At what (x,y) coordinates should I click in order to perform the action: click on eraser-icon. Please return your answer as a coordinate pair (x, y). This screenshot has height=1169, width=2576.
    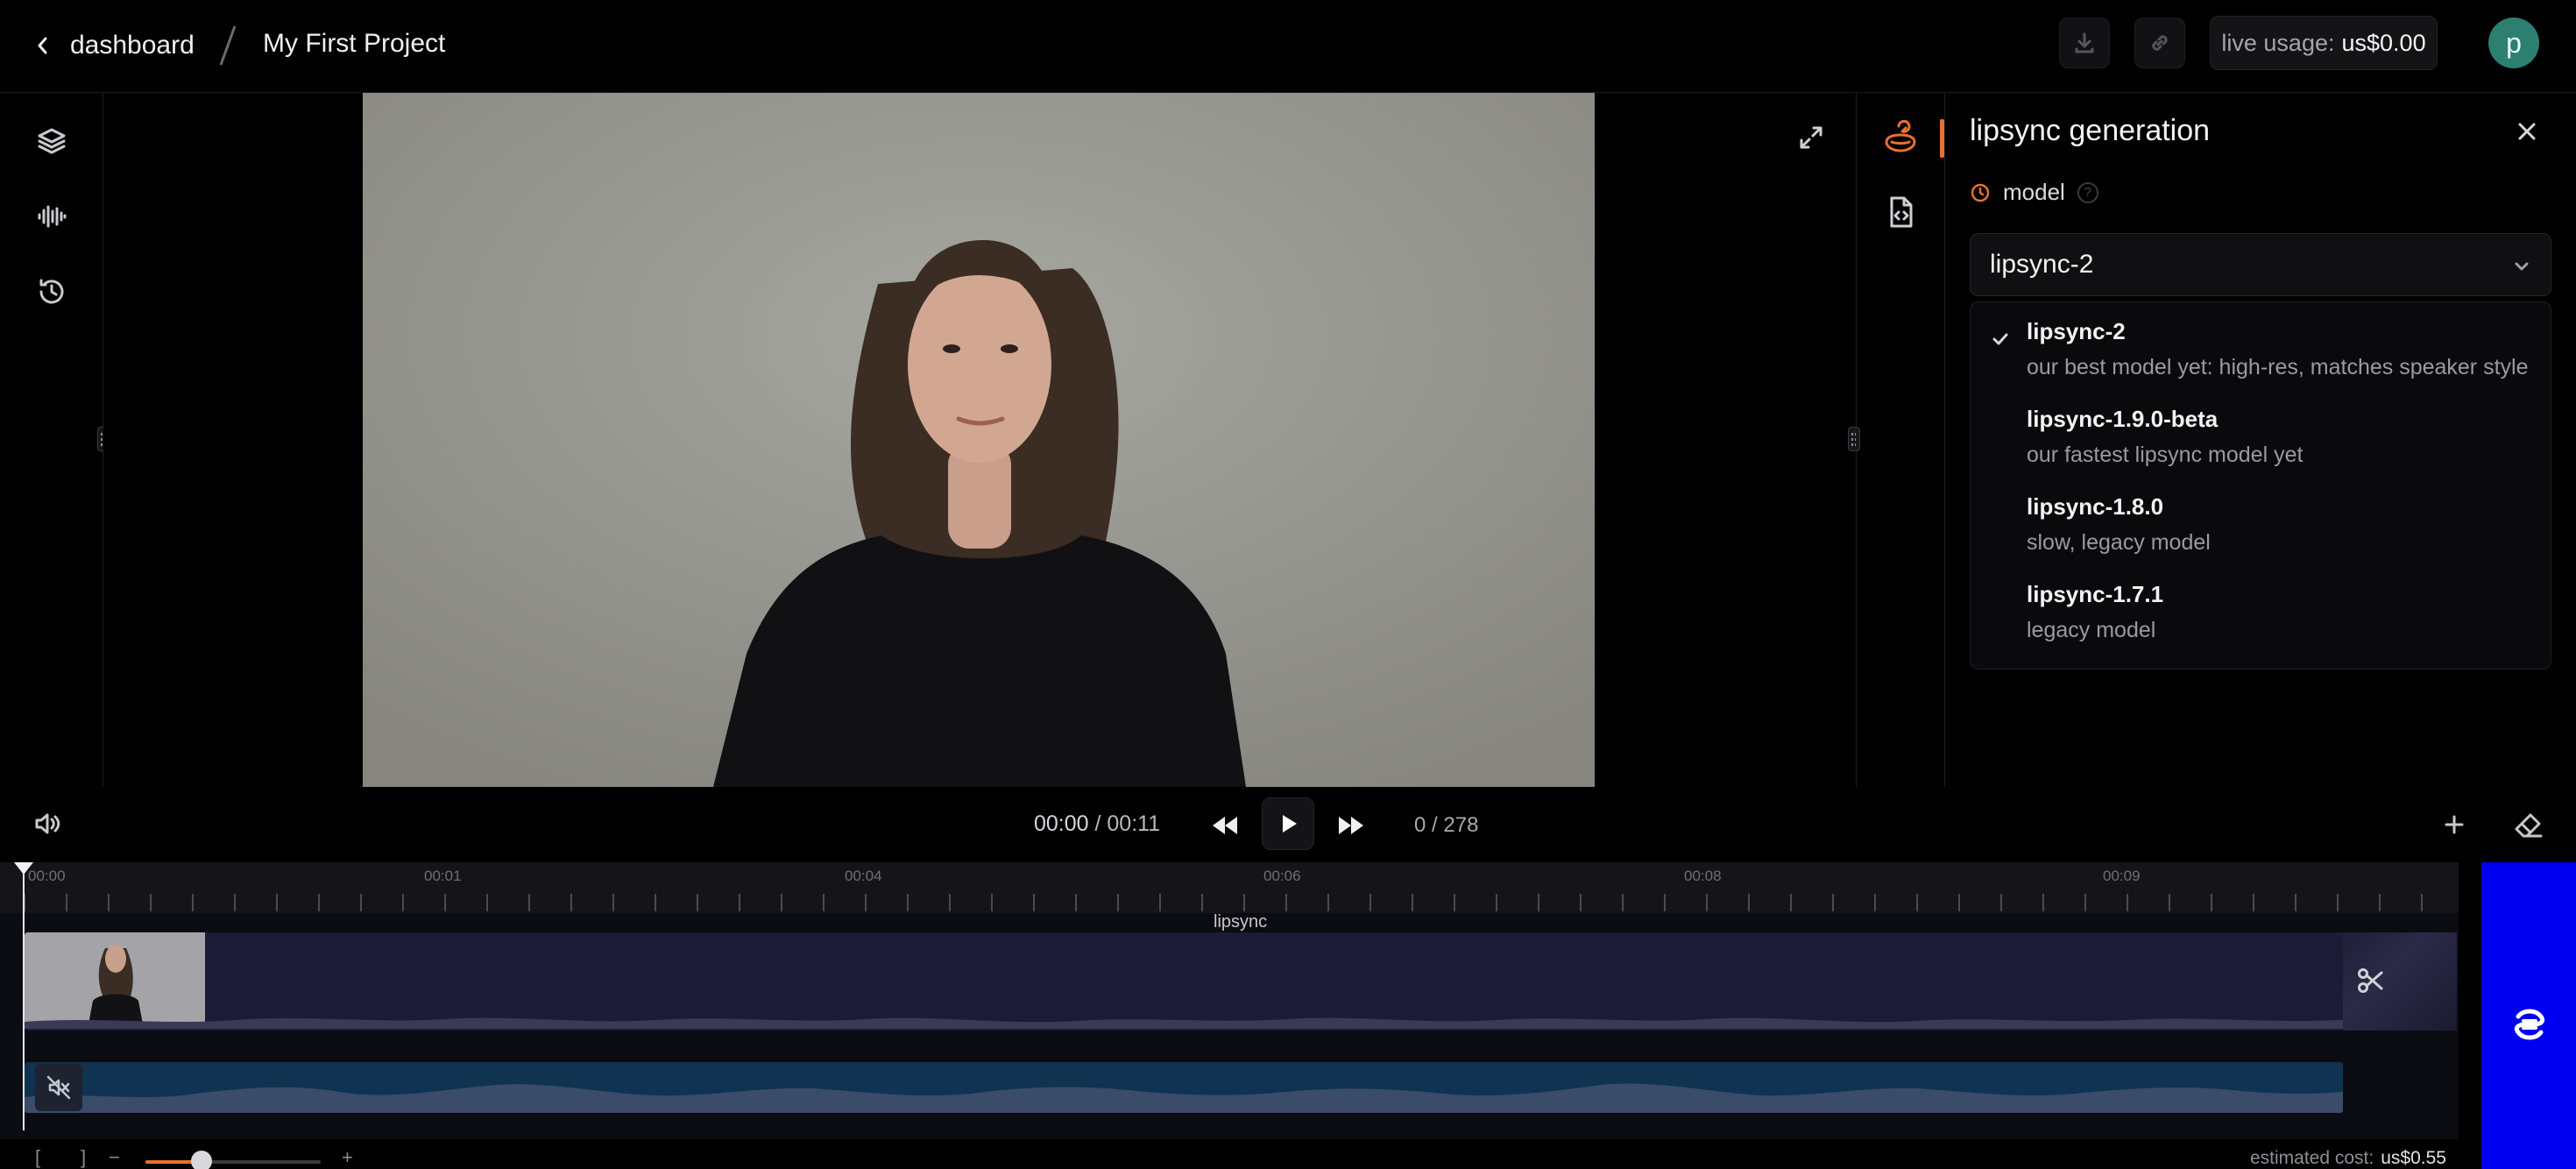
    Looking at the image, I should click on (2528, 825).